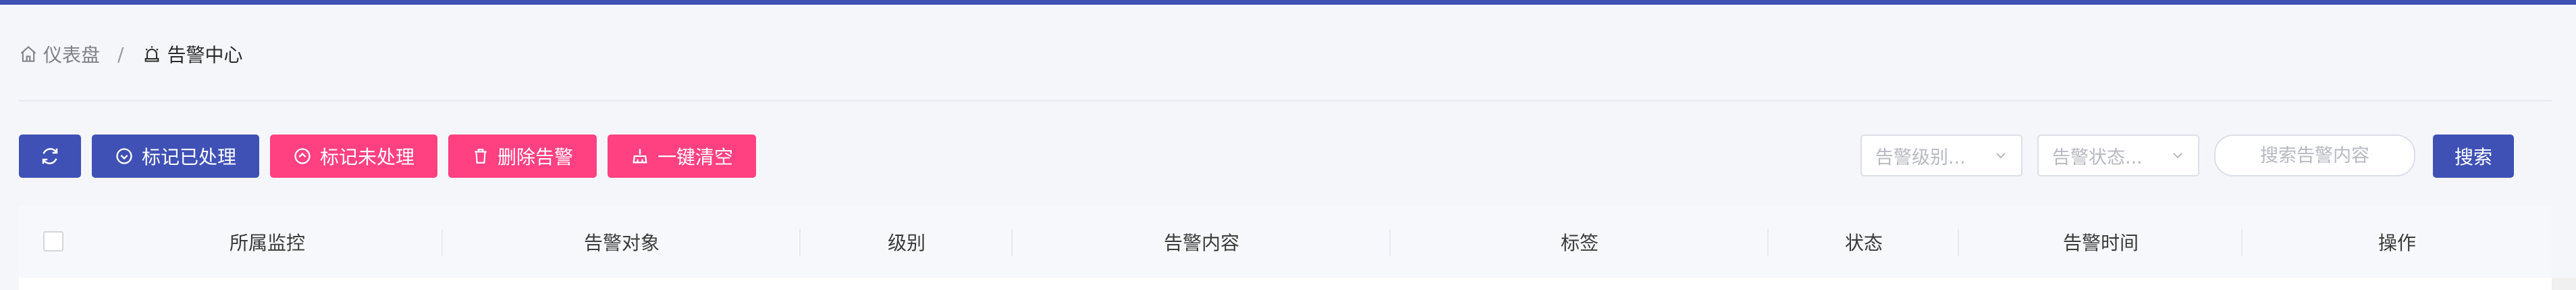  I want to click on column-header-content: 告警内容, so click(1202, 242).